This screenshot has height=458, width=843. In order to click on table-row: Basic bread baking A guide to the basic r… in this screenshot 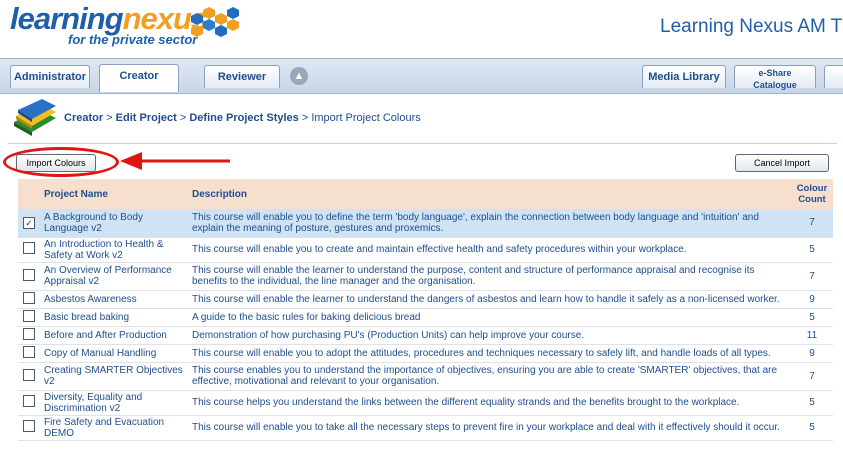, I will do `click(425, 317)`.